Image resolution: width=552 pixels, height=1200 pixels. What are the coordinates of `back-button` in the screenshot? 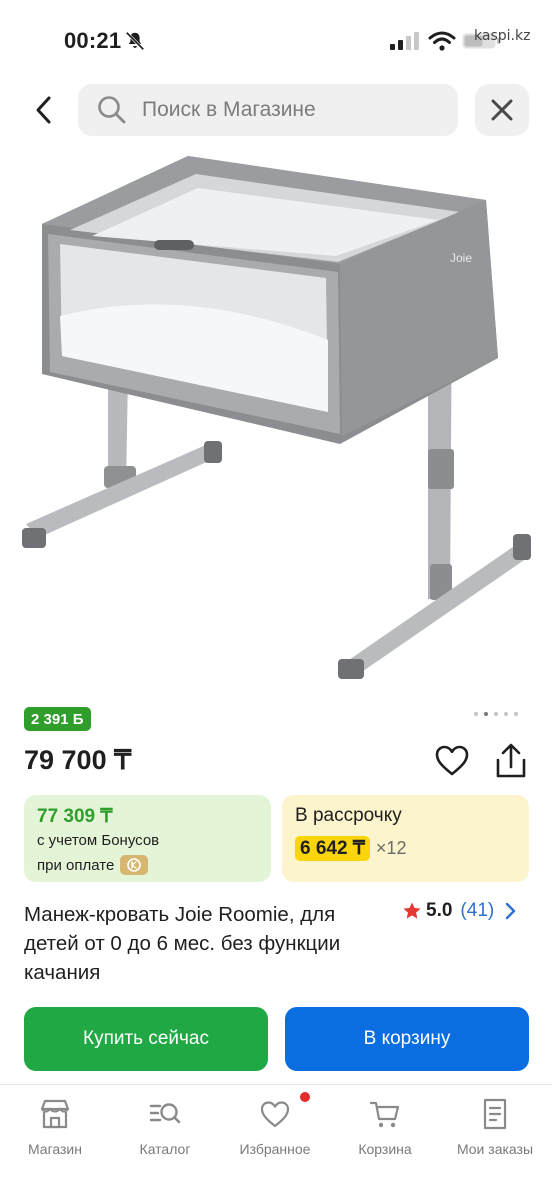 It's located at (44, 110).